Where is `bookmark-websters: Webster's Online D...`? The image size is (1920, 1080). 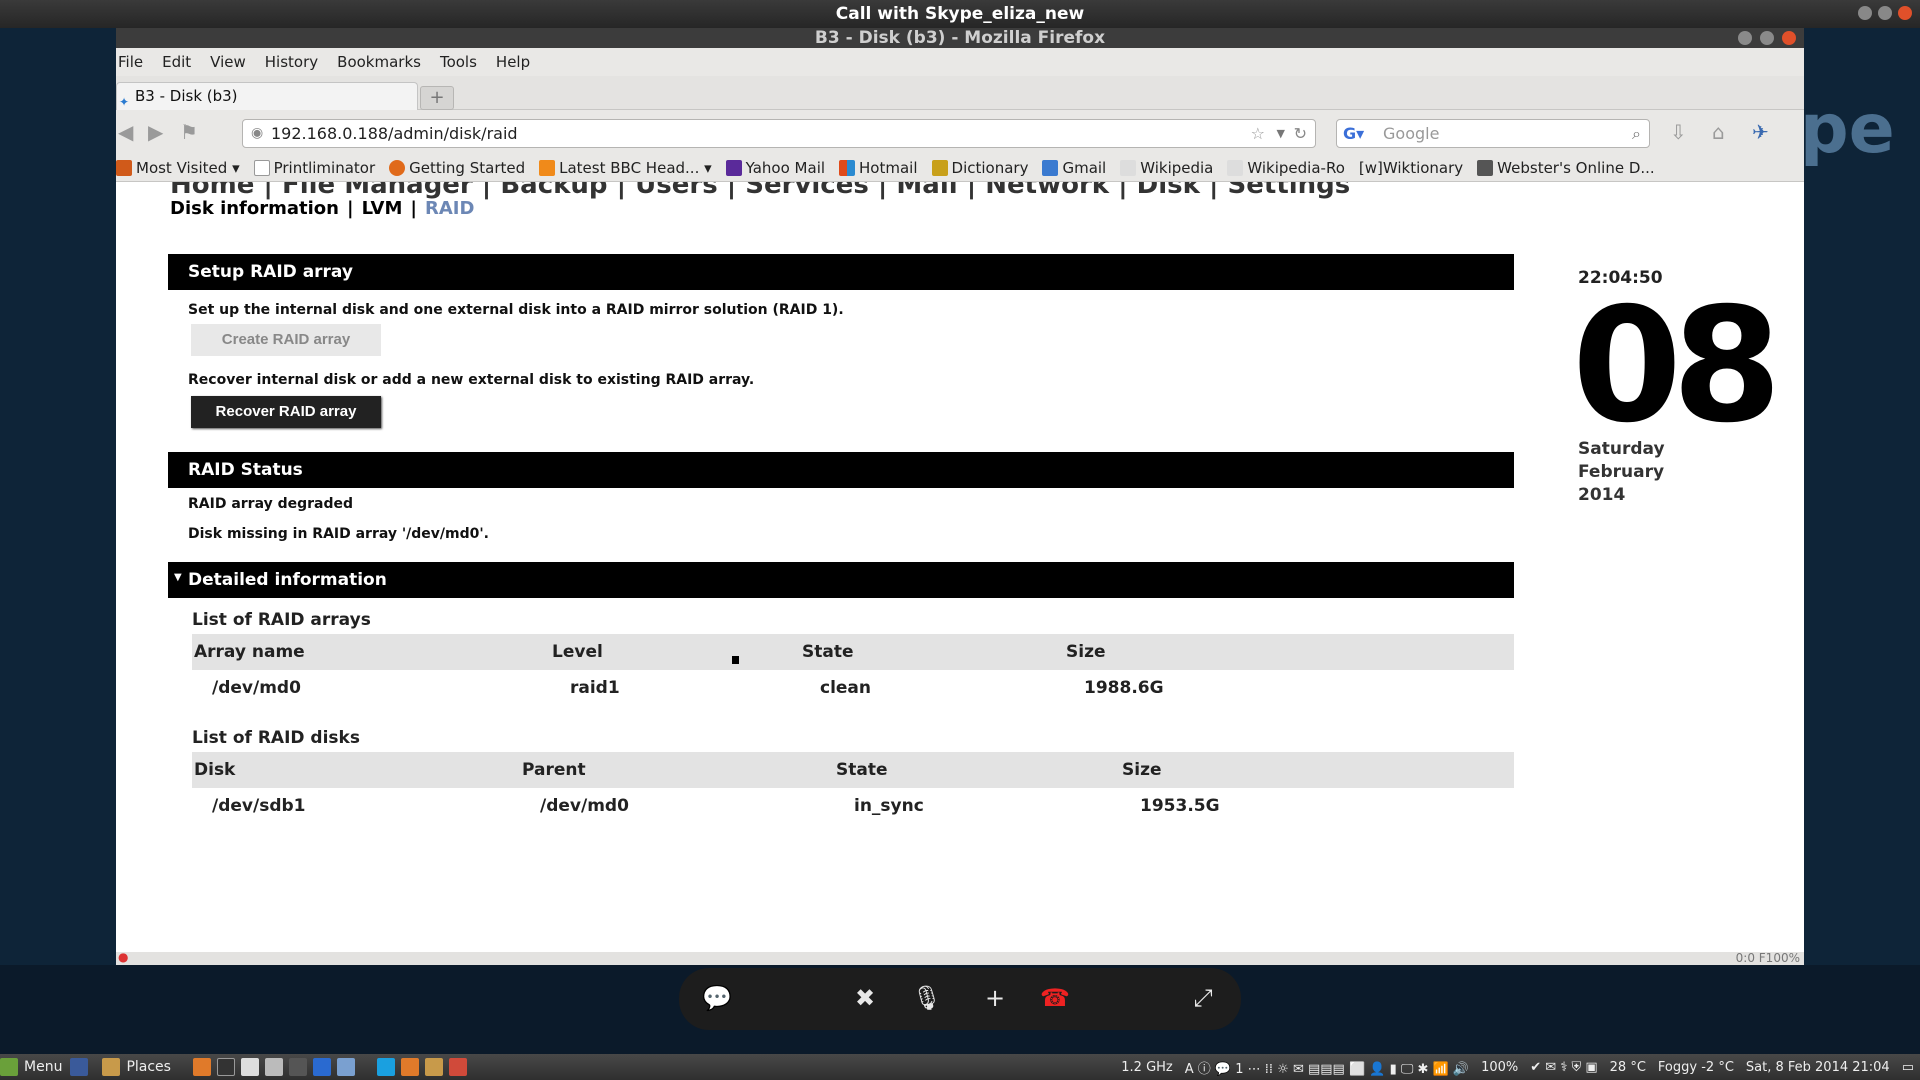 bookmark-websters: Webster's Online D... is located at coordinates (1566, 168).